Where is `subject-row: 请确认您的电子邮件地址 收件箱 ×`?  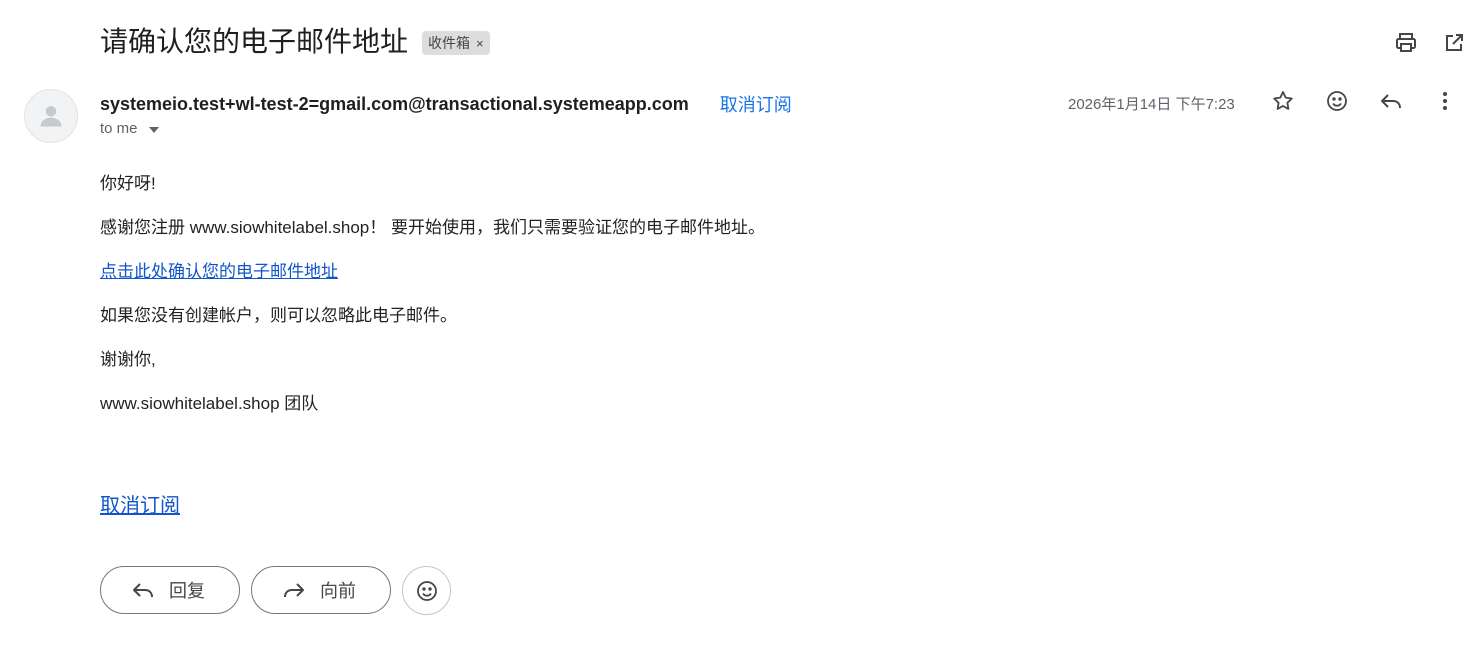
subject-row: 请确认您的电子邮件地址 收件箱 × is located at coordinates (295, 42).